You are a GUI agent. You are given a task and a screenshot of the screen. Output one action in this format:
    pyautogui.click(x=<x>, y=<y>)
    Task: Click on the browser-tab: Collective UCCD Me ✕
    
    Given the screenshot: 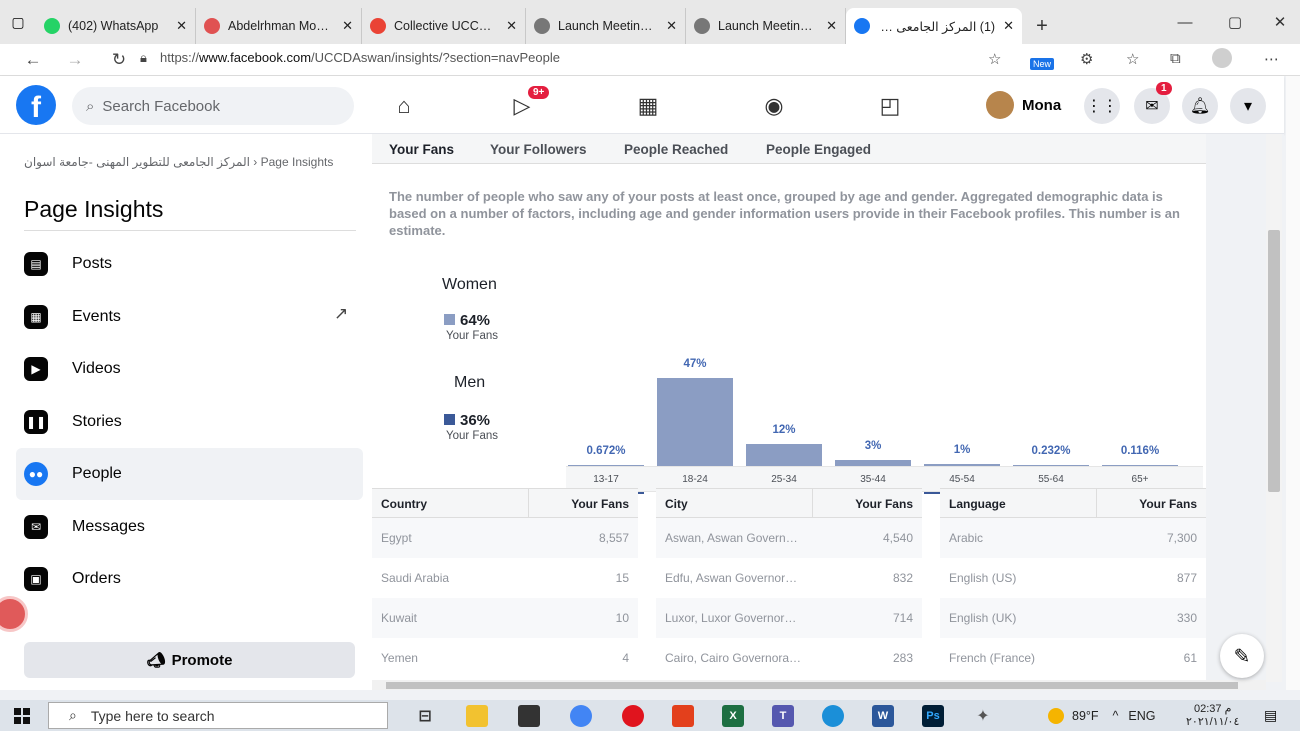 What is the action you would take?
    pyautogui.click(x=444, y=26)
    